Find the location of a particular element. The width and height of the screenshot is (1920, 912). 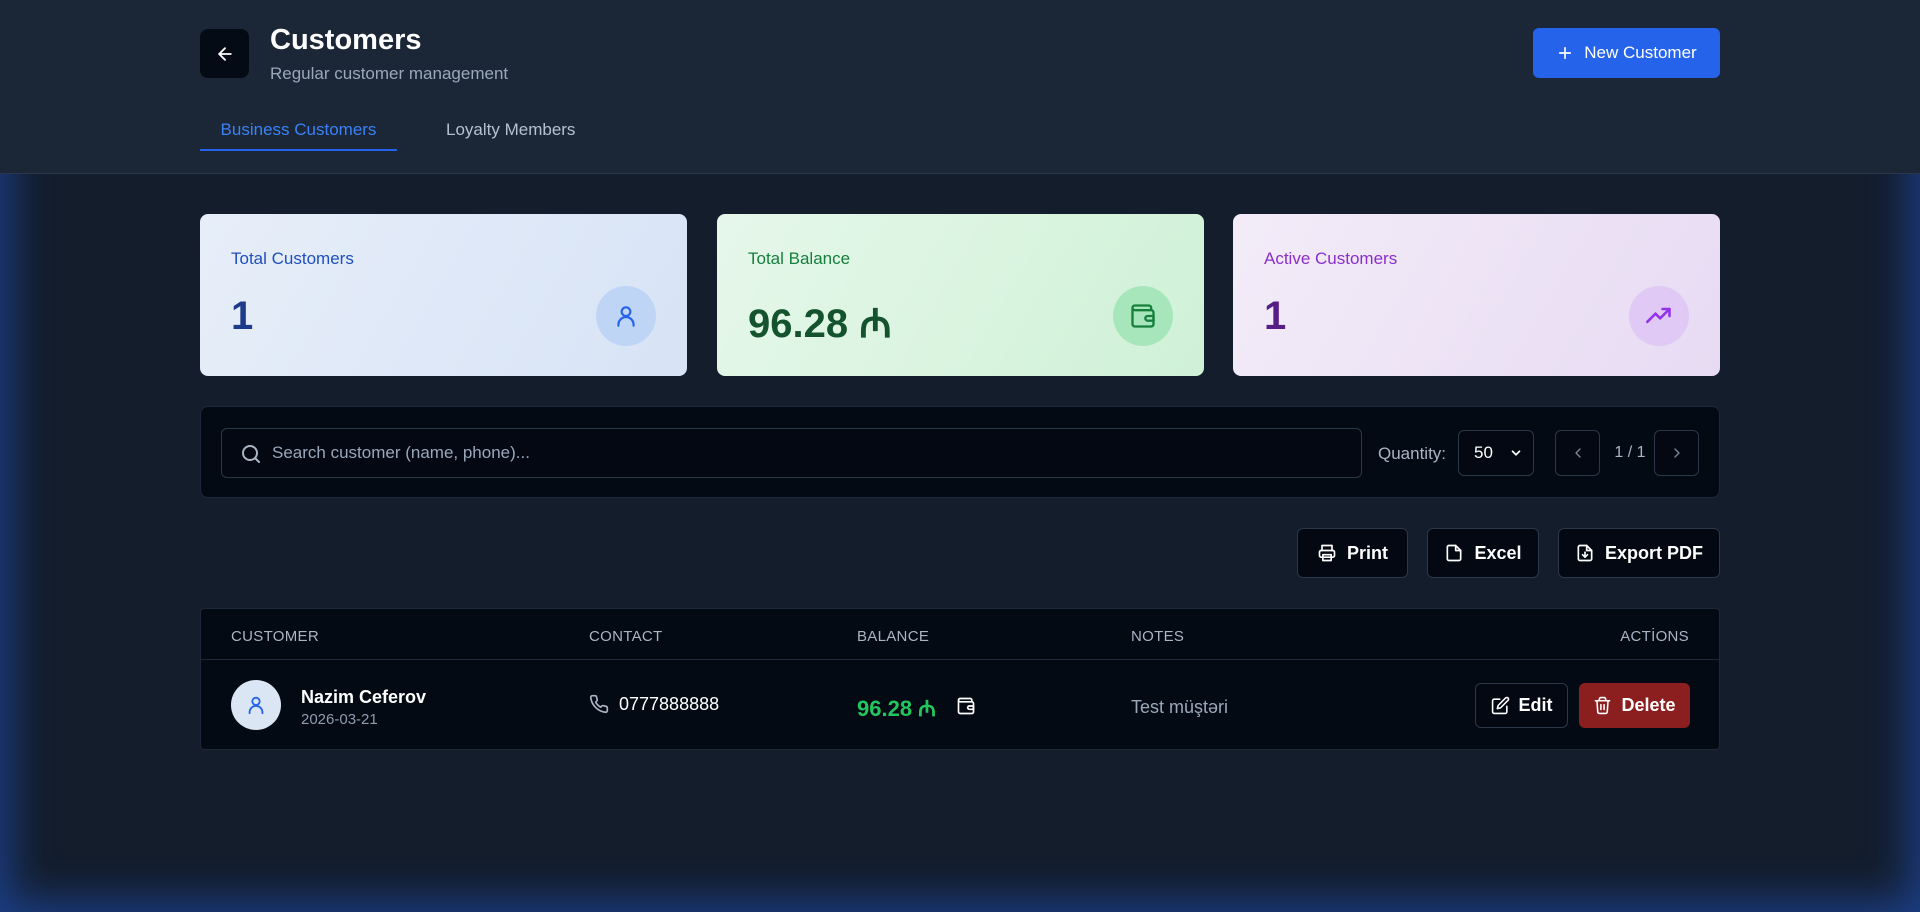

delete-button: Delete is located at coordinates (1634, 705).